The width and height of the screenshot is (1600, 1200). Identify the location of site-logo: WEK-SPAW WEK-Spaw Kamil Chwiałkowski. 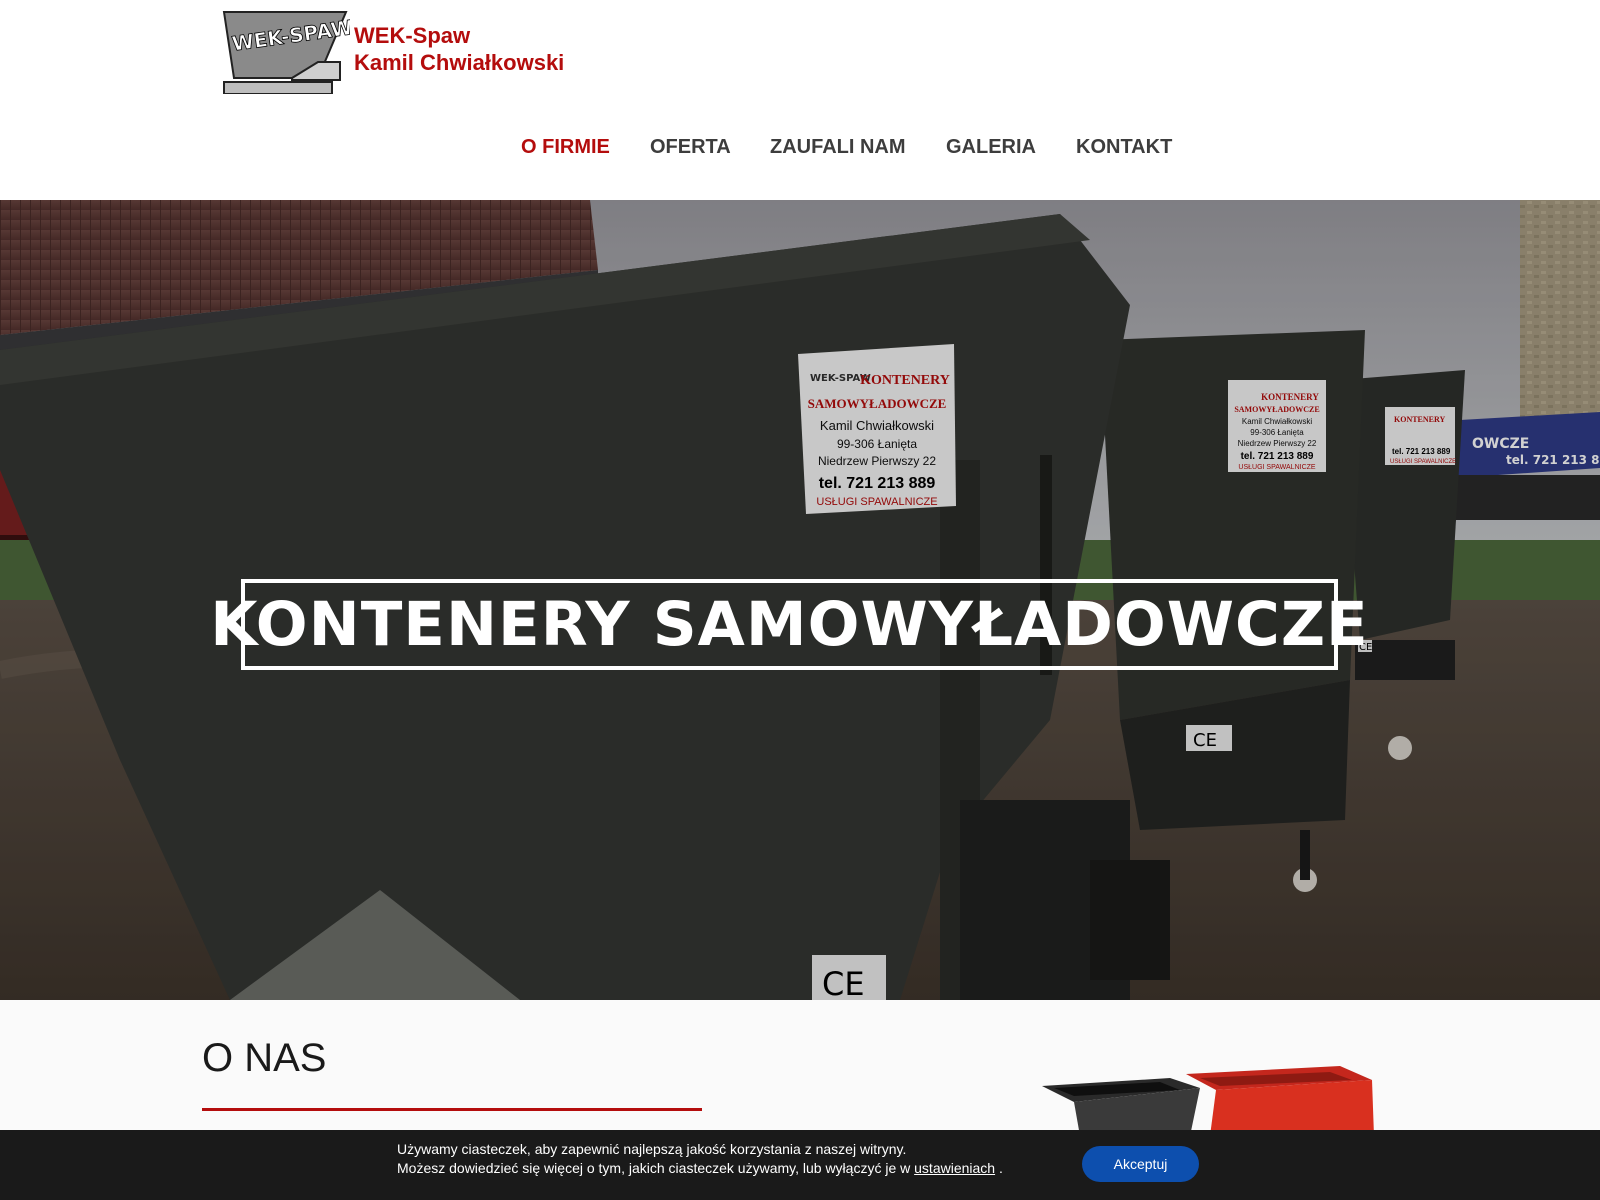
(407, 52).